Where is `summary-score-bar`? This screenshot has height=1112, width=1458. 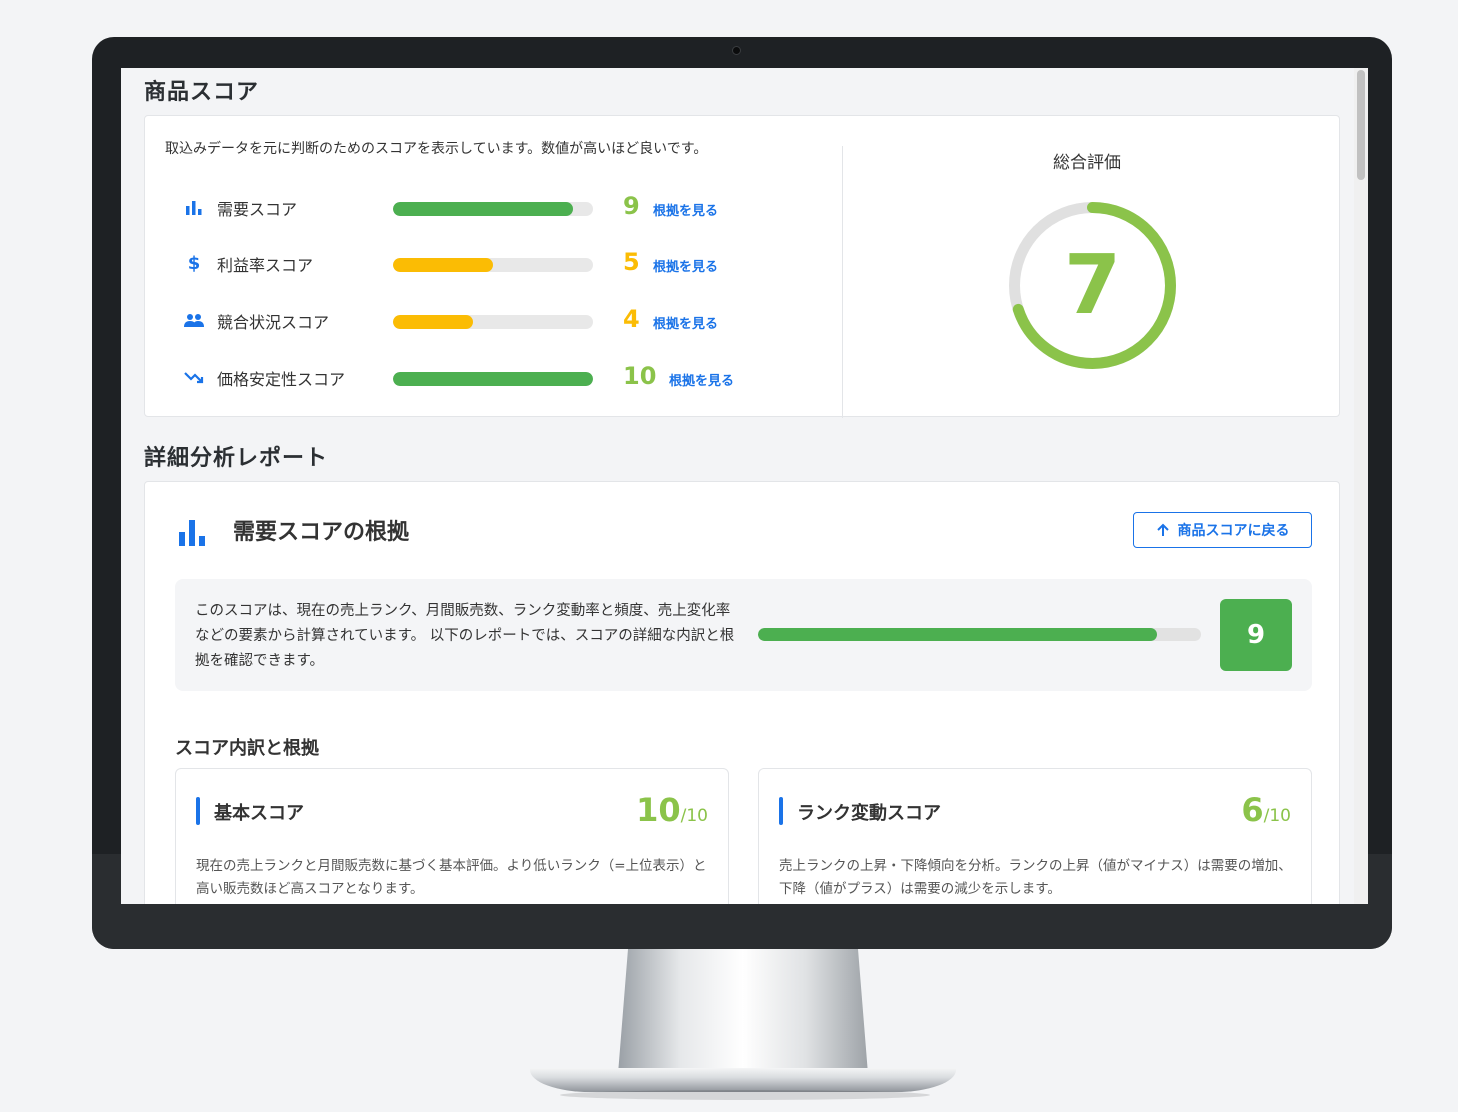 summary-score-bar is located at coordinates (979, 634).